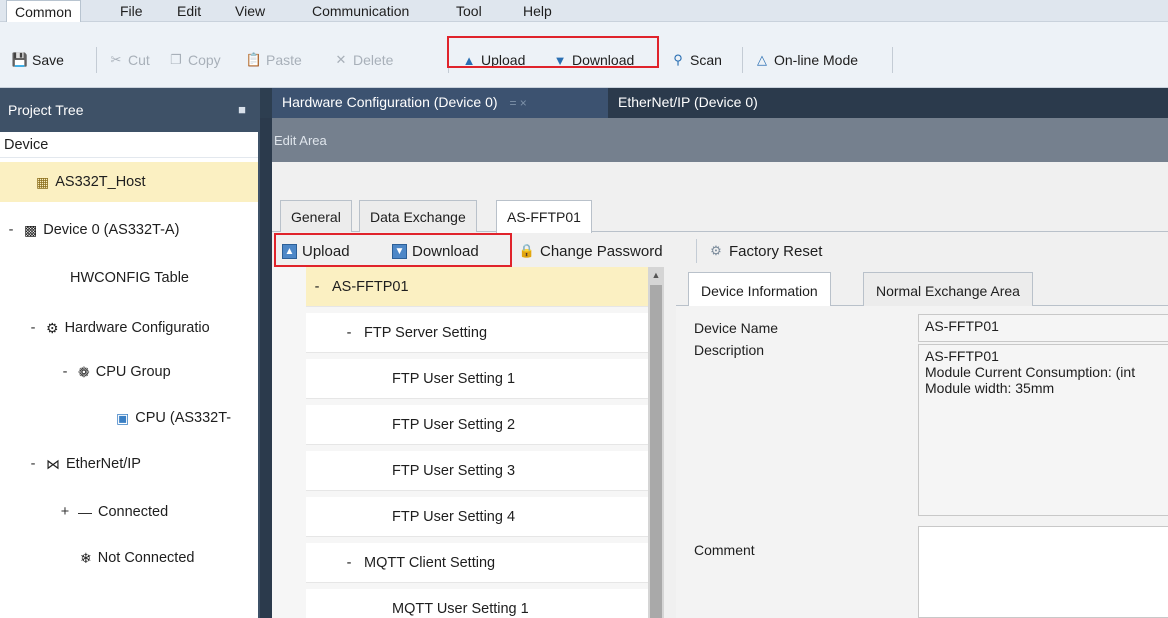  I want to click on menu-common: Common, so click(43, 11).